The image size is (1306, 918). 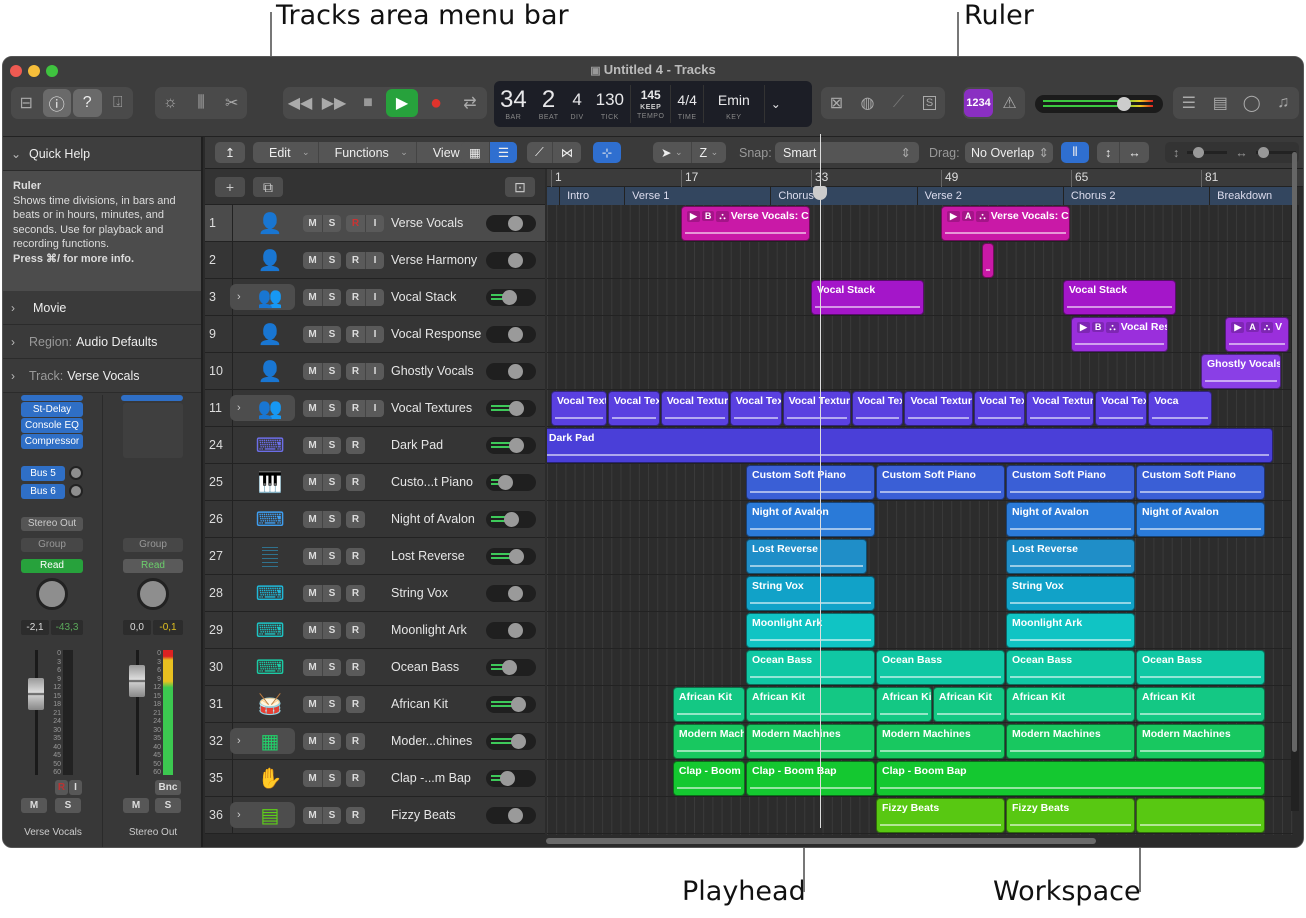 I want to click on editors-button: ✂, so click(x=231, y=103).